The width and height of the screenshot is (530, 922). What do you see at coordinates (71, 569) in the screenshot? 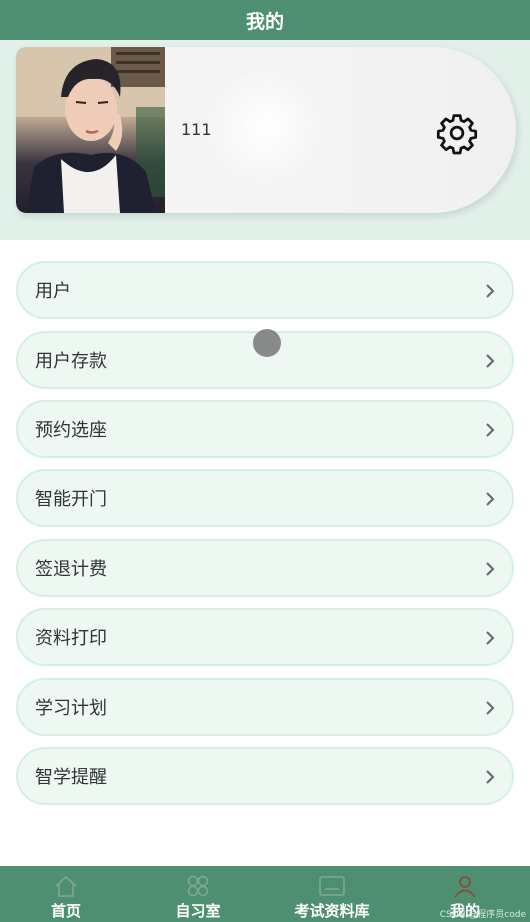
I see `menu-item-label: 签退计费` at bounding box center [71, 569].